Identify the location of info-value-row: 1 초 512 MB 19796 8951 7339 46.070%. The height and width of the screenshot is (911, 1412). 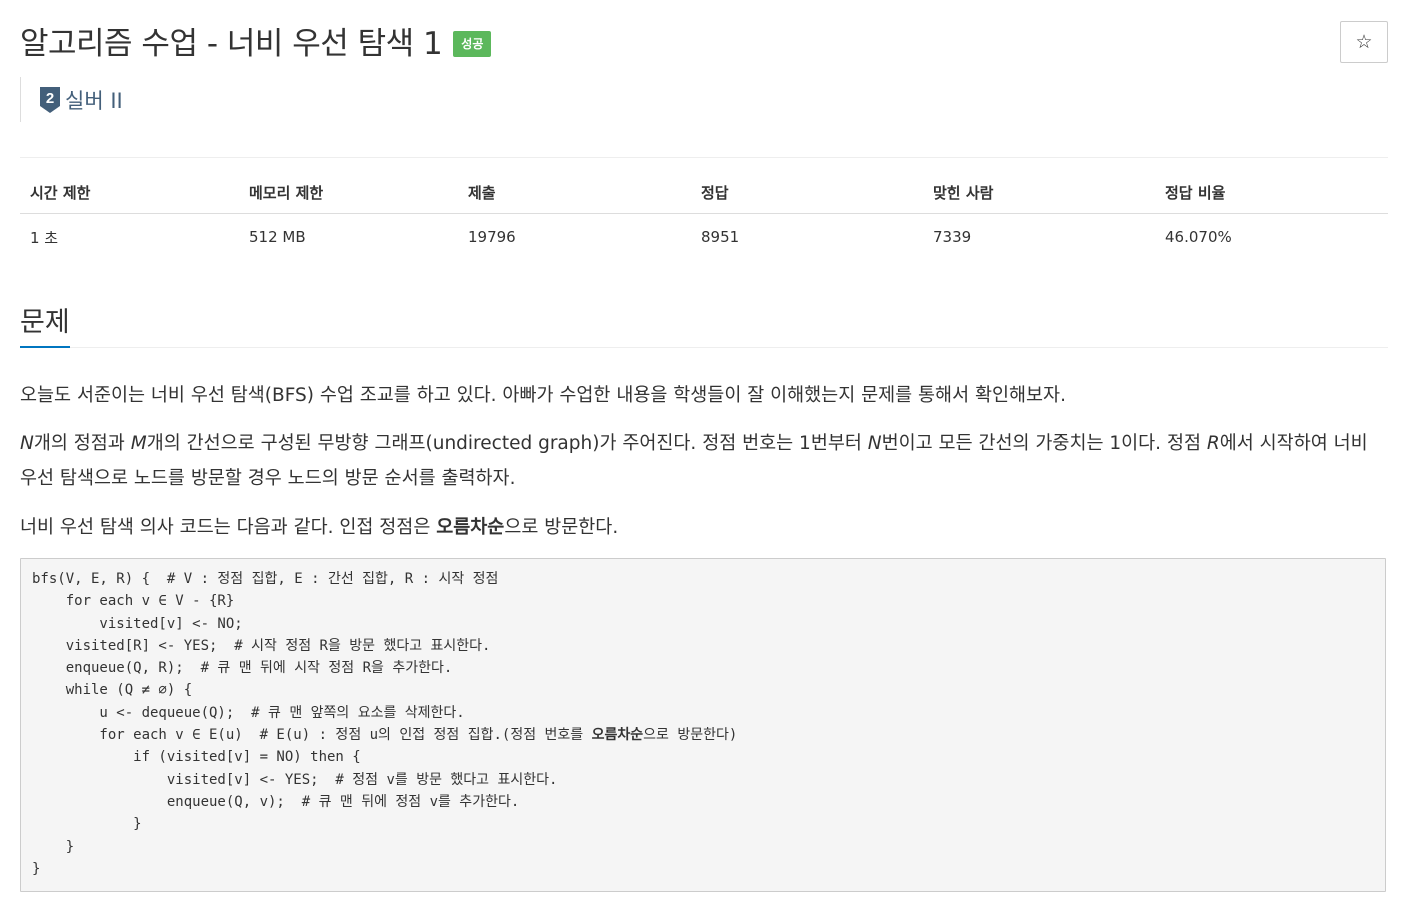
(704, 231).